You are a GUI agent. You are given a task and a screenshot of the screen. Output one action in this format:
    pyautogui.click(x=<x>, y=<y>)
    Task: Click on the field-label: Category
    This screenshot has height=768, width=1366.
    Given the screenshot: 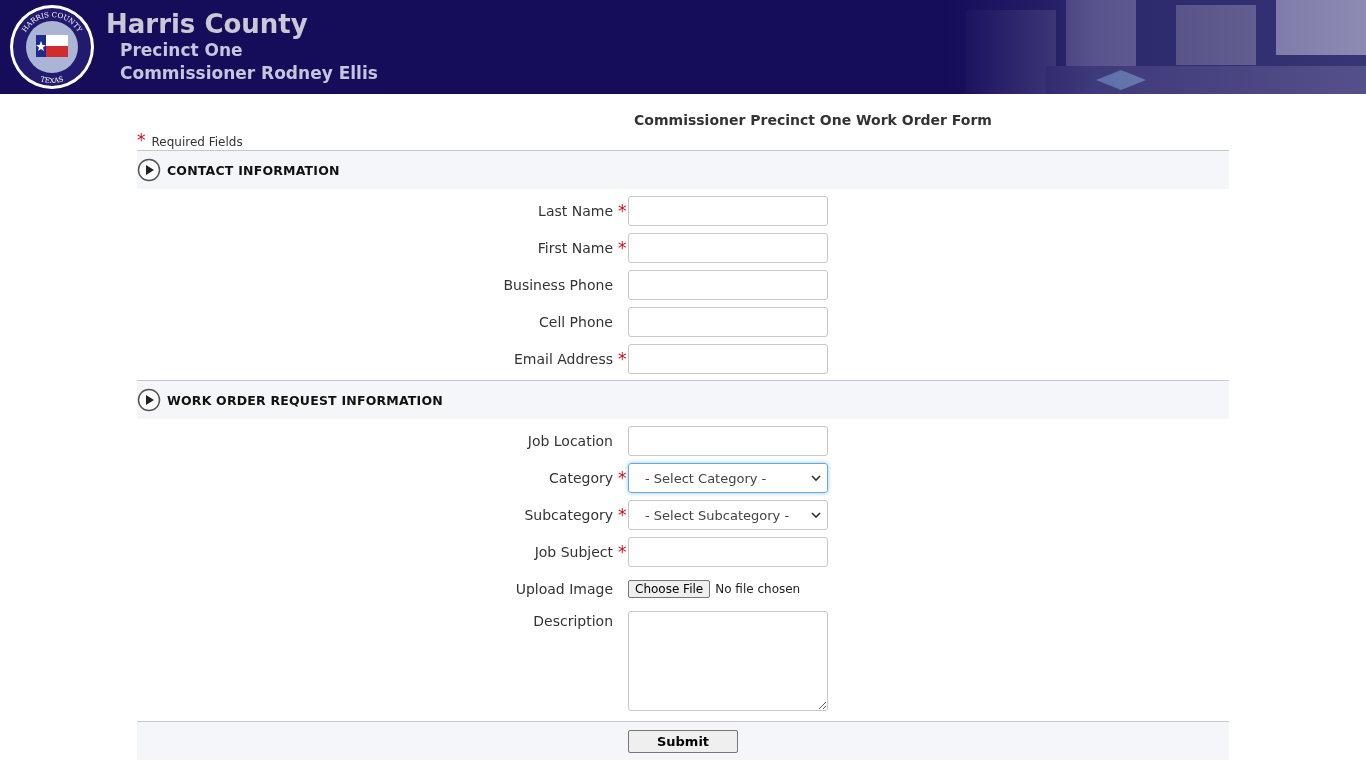 What is the action you would take?
    pyautogui.click(x=580, y=478)
    